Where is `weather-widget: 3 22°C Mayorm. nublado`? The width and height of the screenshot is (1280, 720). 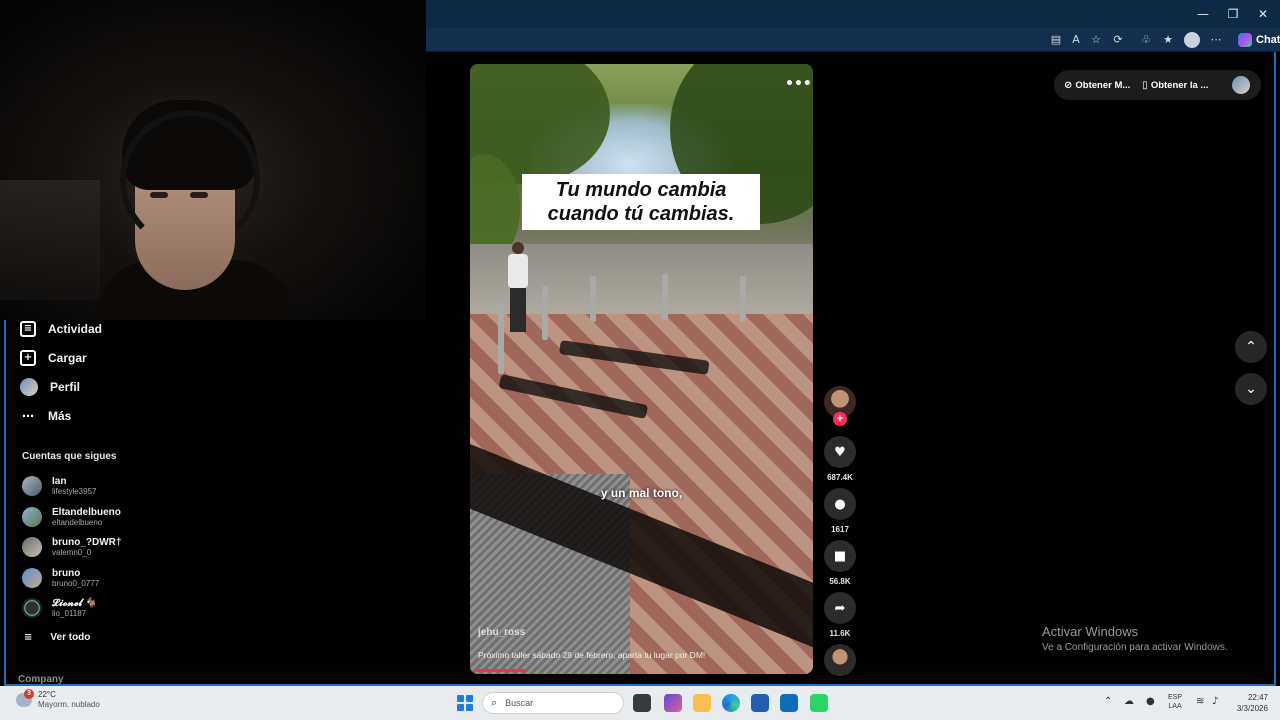 weather-widget: 3 22°C Mayorm. nublado is located at coordinates (58, 699).